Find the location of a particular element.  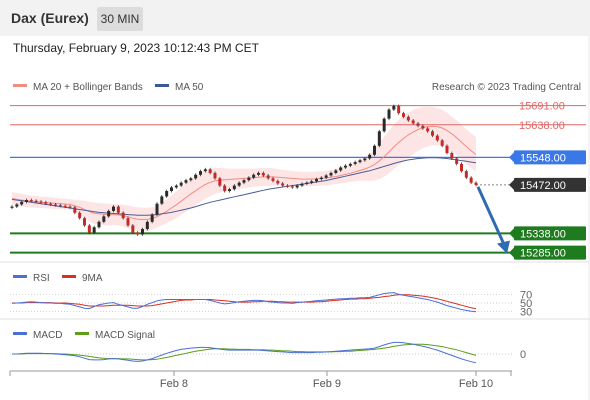

x-tick-label-0: Feb 8 is located at coordinates (174, 384).